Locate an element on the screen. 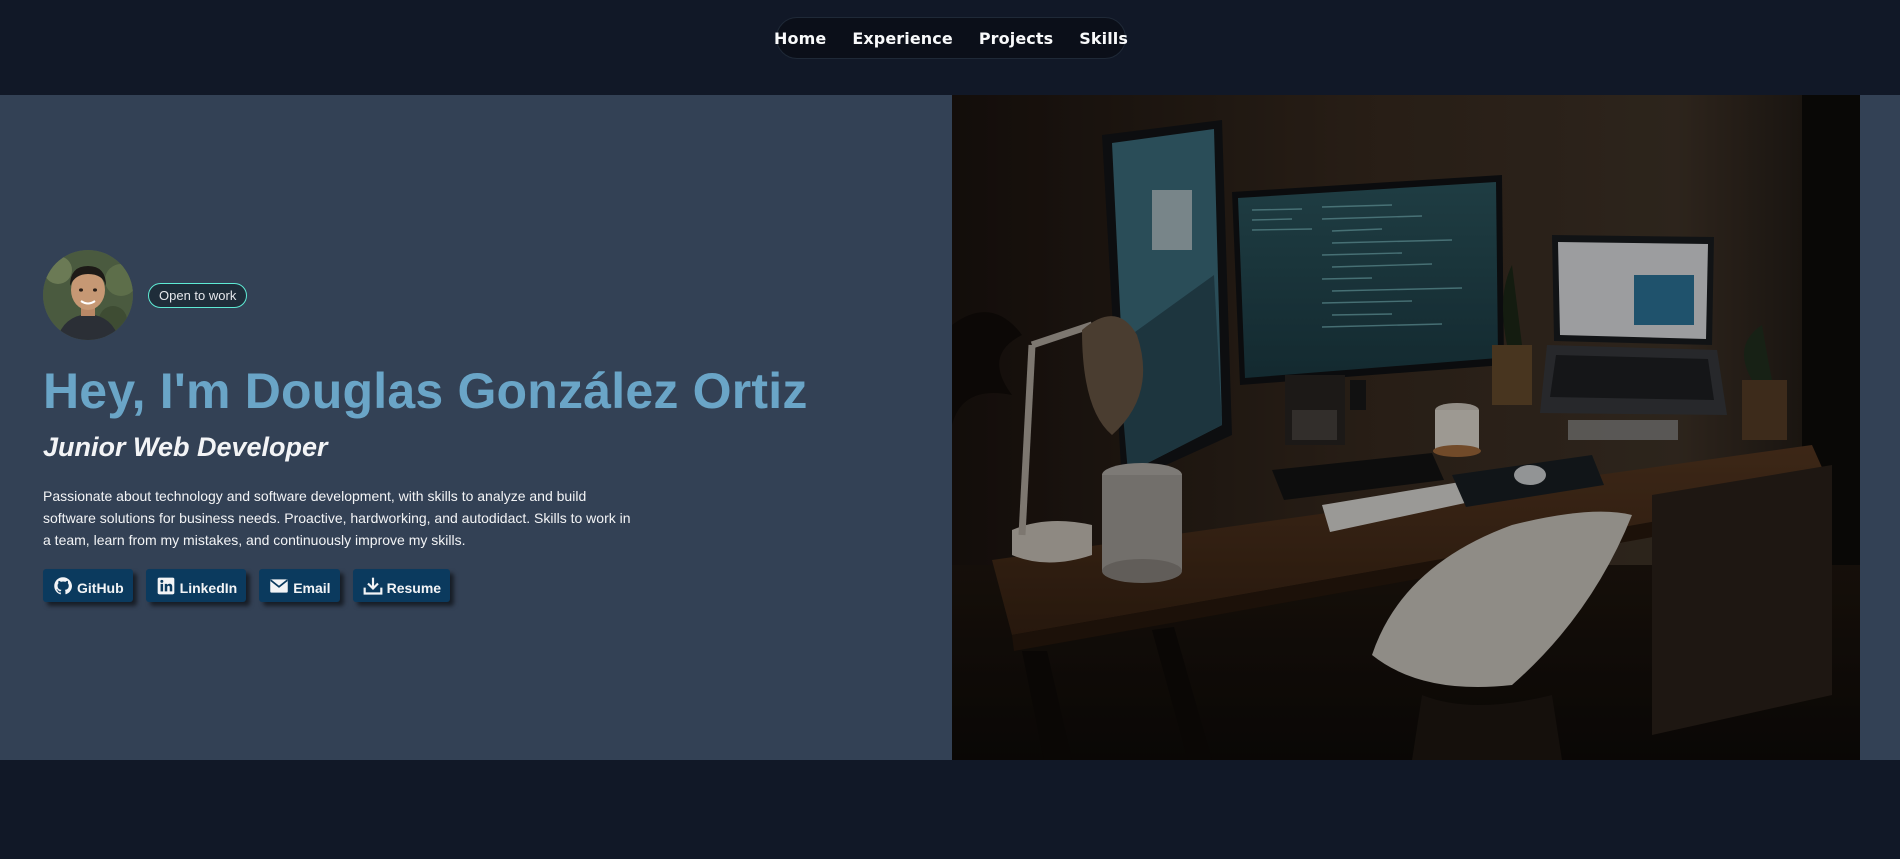 The image size is (1900, 859). hero-title: Hey, I'm Douglas González Ortiz is located at coordinates (425, 391).